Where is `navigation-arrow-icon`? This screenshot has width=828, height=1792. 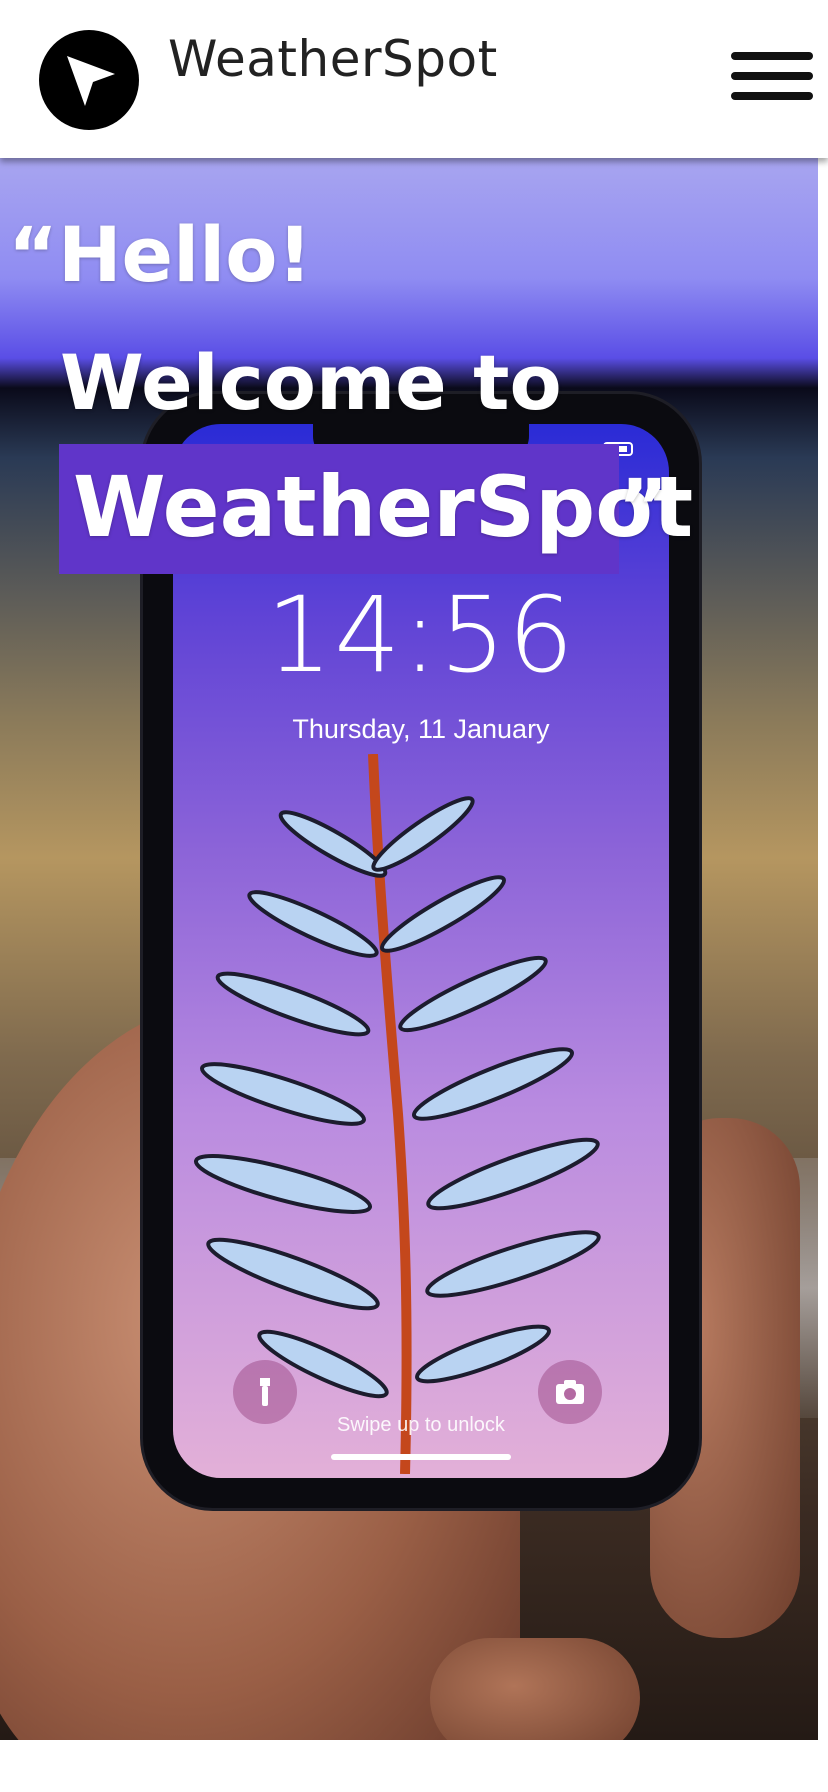
navigation-arrow-icon is located at coordinates (89, 80).